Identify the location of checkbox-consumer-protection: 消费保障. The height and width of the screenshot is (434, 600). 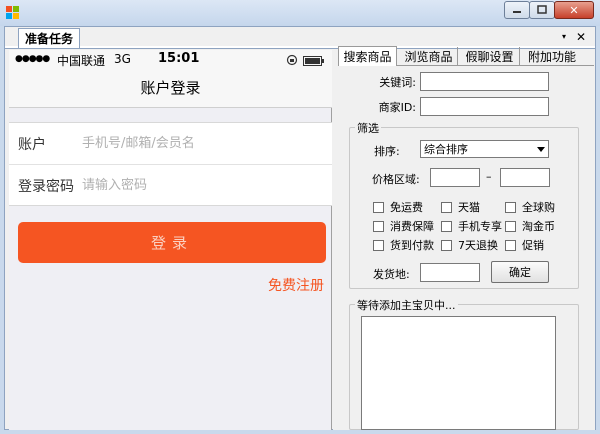
(403, 226).